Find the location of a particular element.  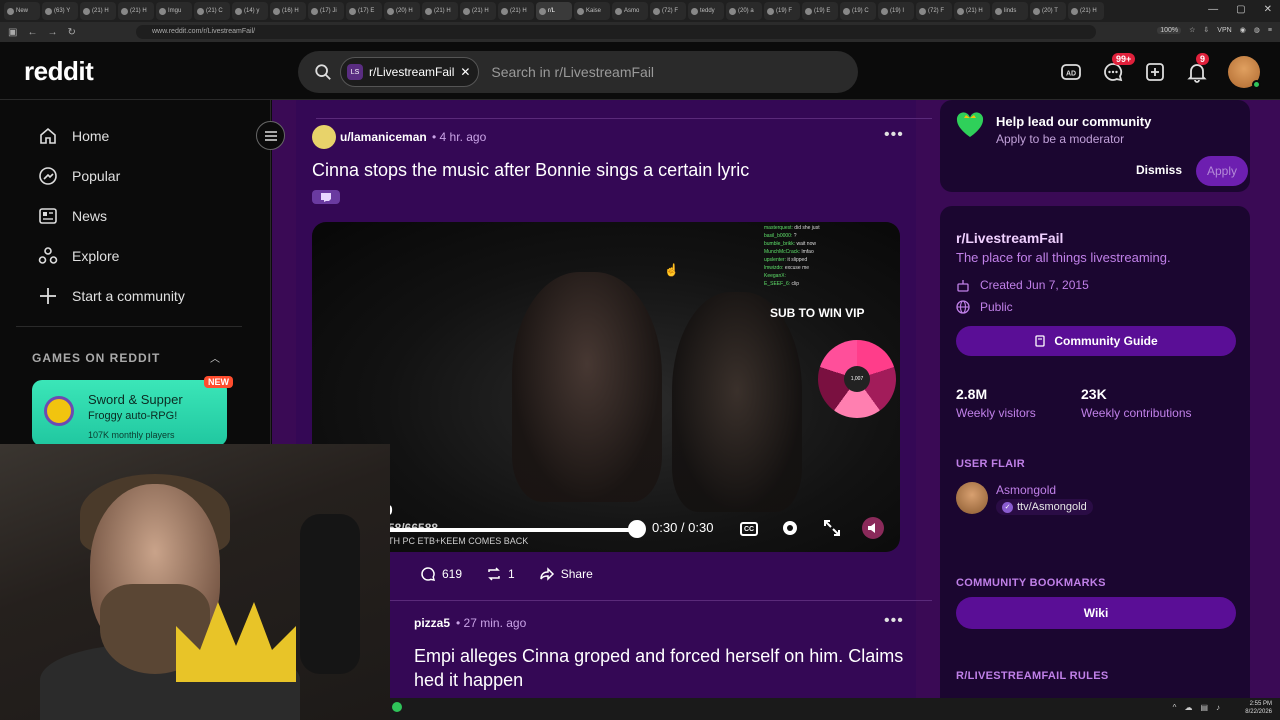

browser-tab: (20) T is located at coordinates (1048, 11).